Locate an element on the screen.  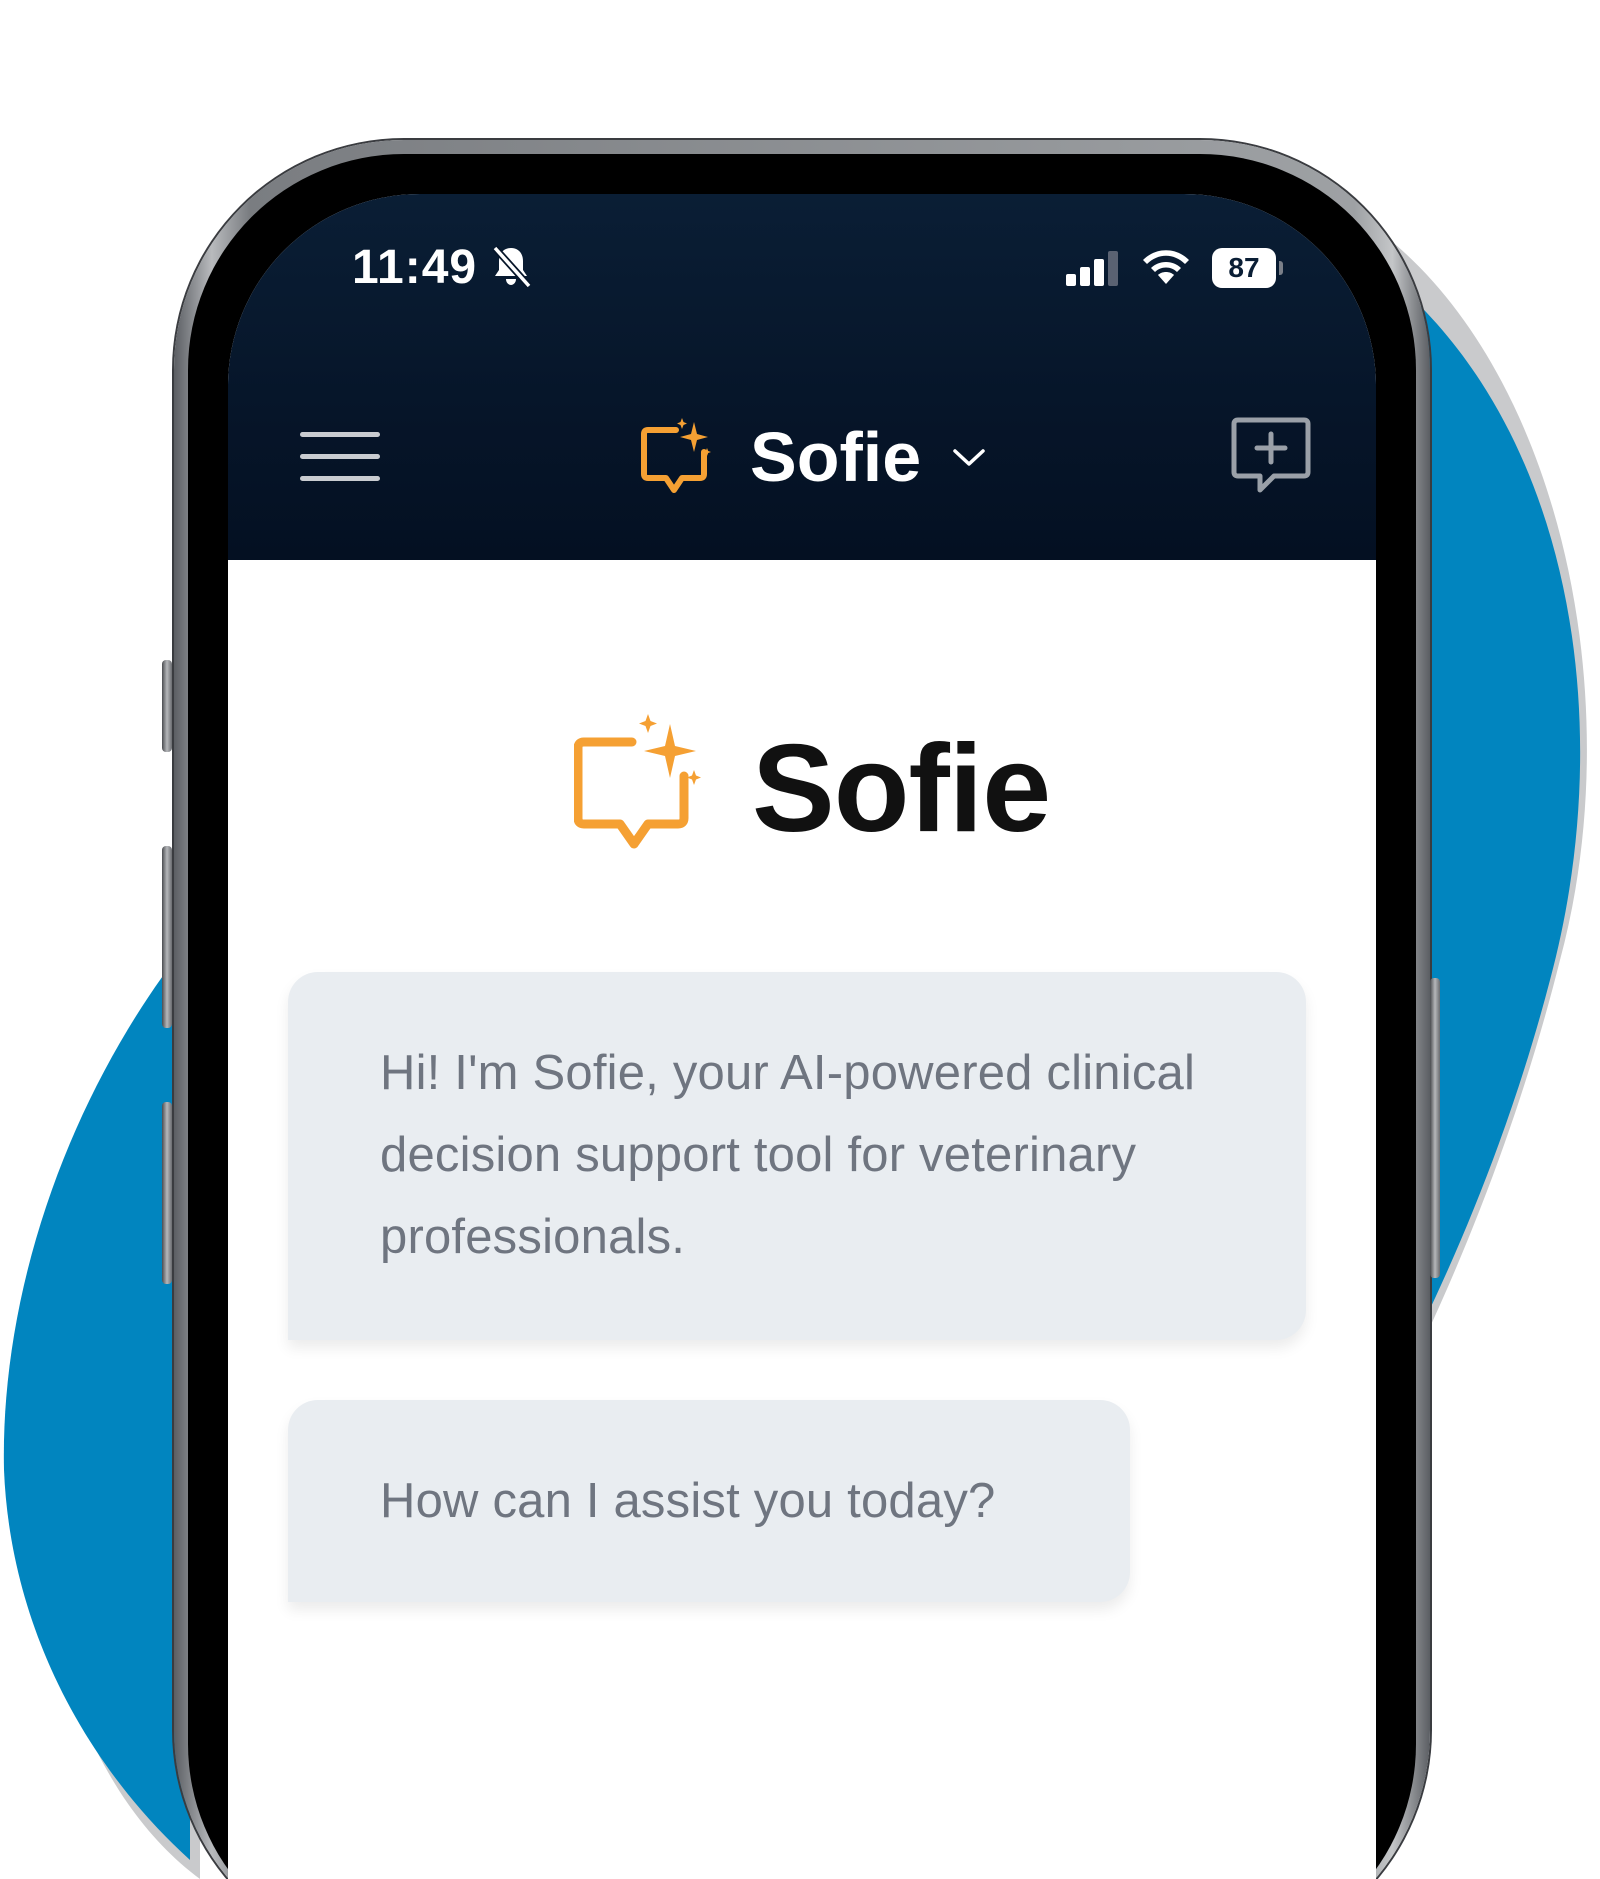
battery-icon: 87 is located at coordinates (1247, 268).